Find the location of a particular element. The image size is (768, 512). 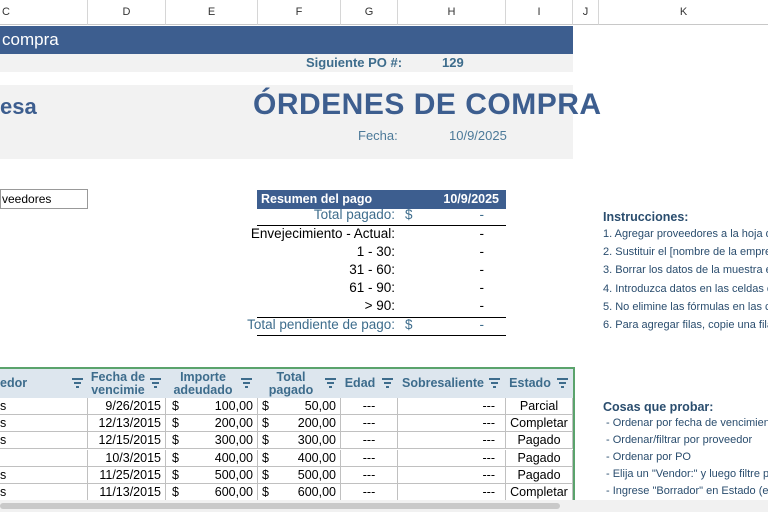

cell-amount: 600,00 is located at coordinates (219, 492).